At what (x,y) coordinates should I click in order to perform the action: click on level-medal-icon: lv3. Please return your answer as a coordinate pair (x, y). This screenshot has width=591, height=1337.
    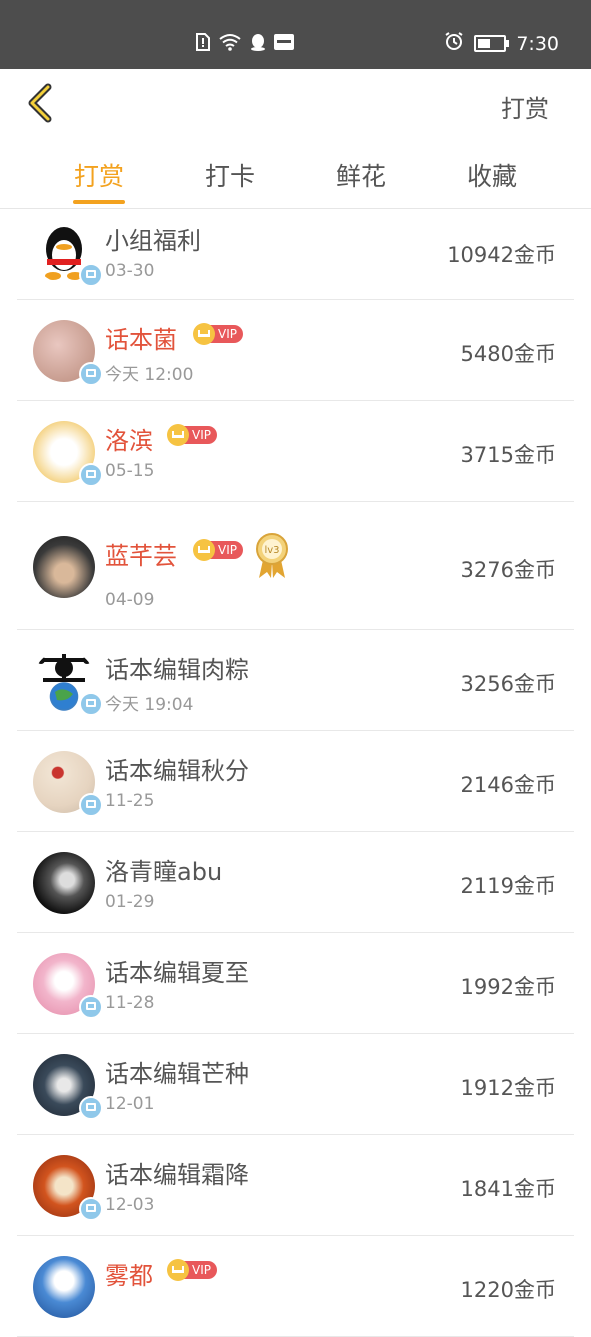
    Looking at the image, I should click on (272, 556).